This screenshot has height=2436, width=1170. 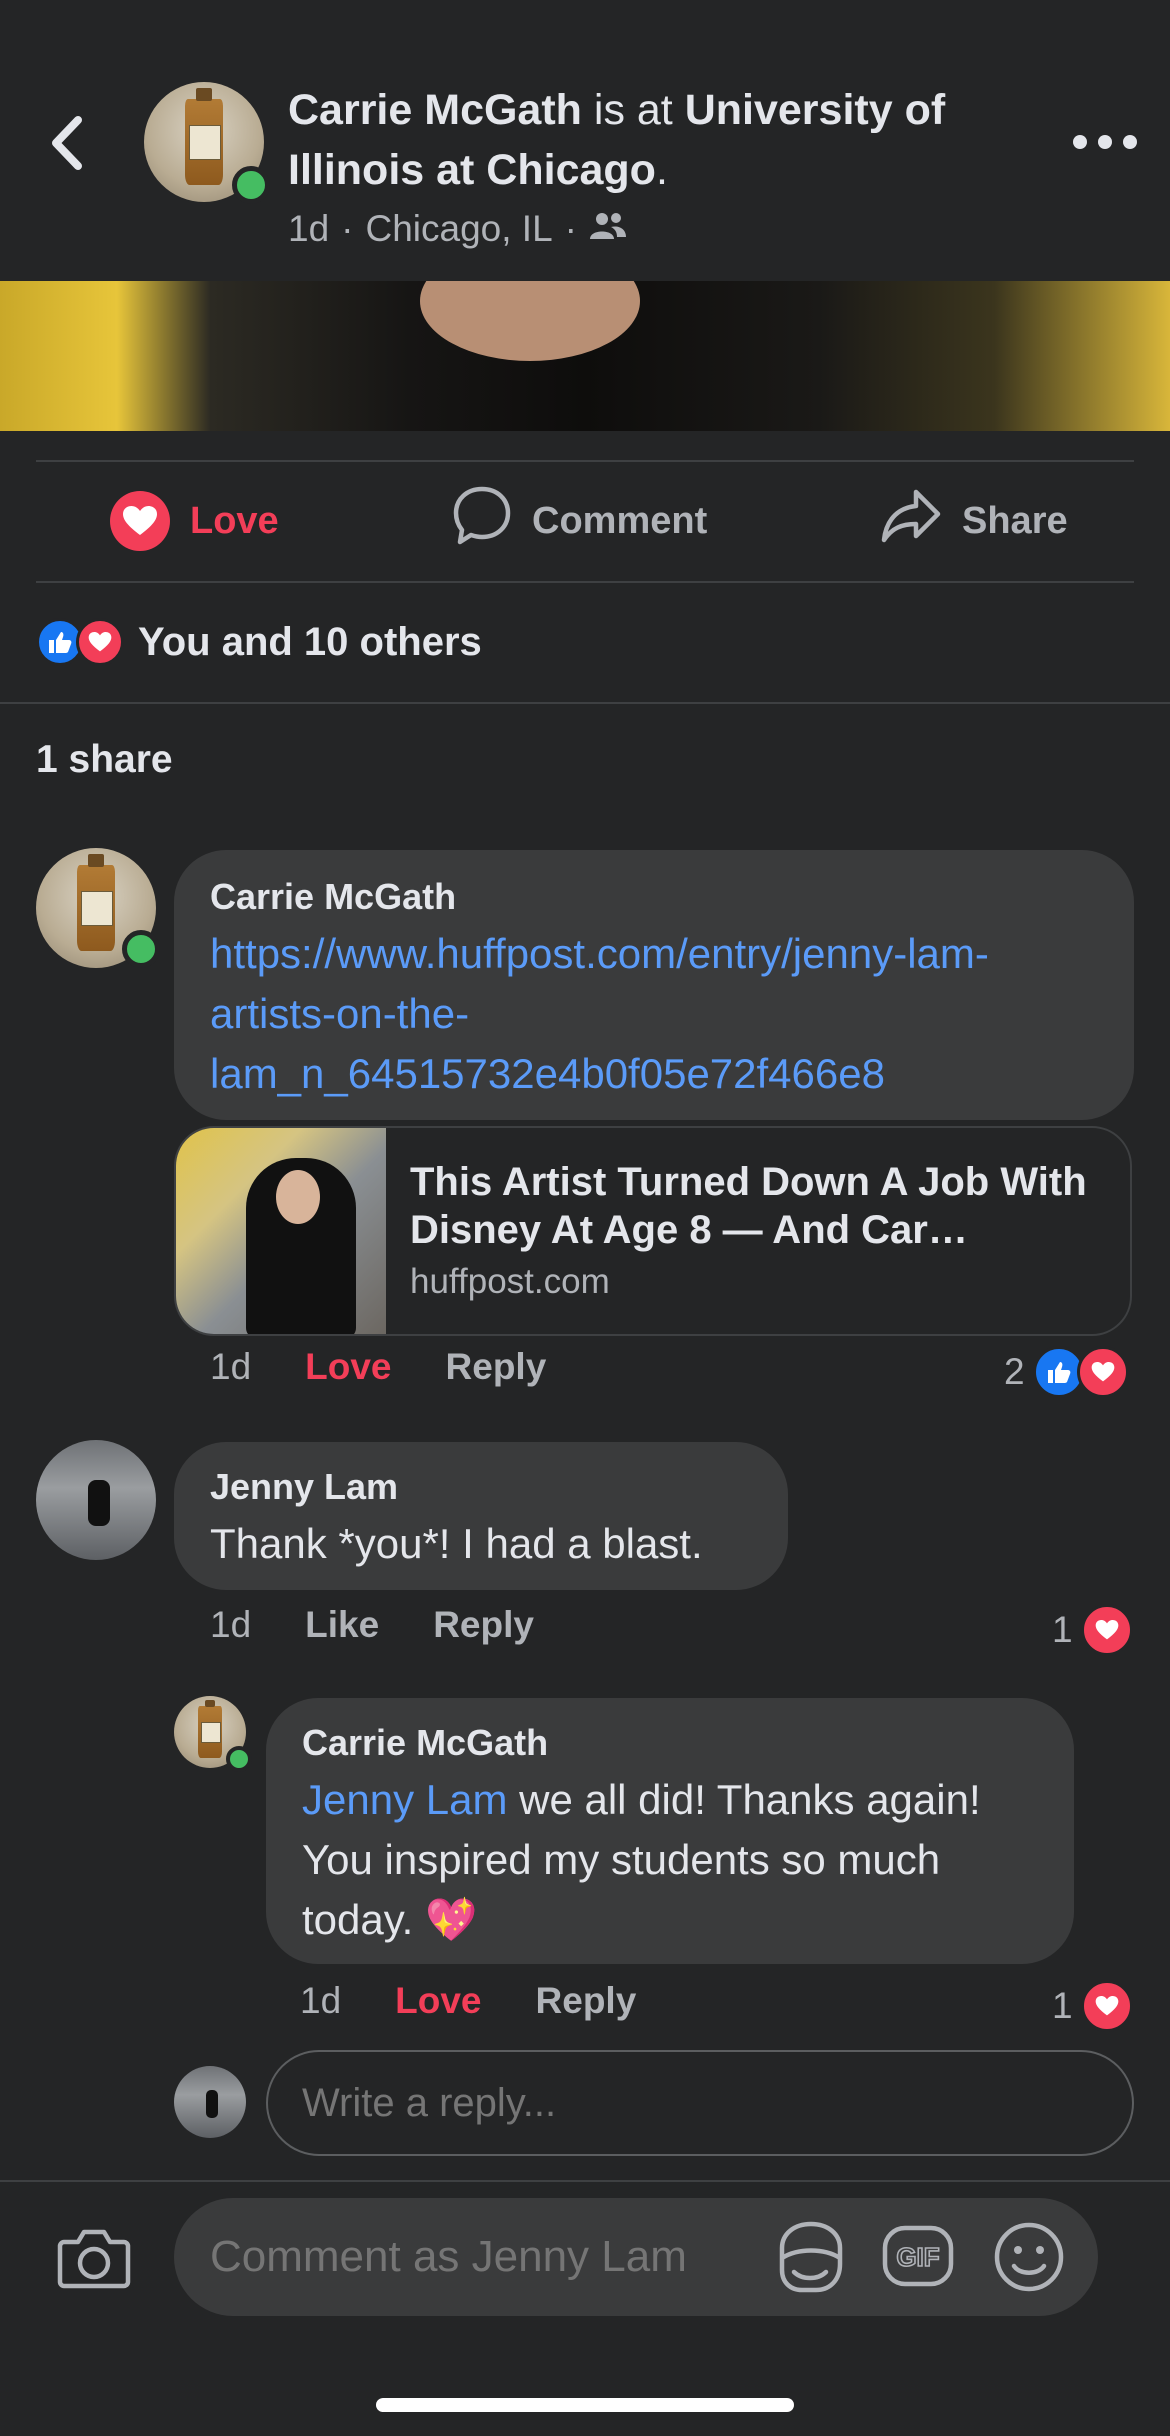 I want to click on love-reaction-button: Love, so click(x=194, y=521).